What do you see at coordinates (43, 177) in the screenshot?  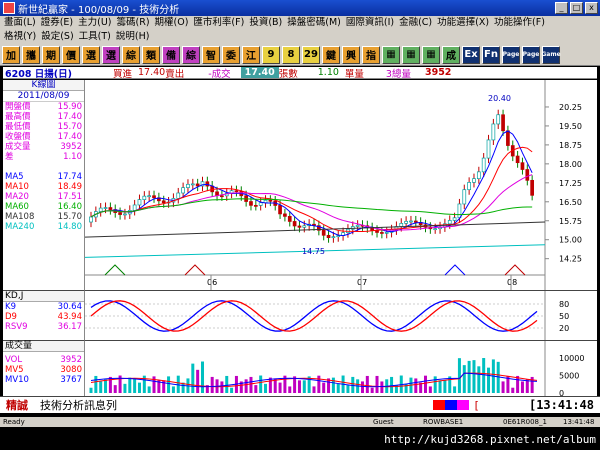 I see `indicator-row: MA5 17.74` at bounding box center [43, 177].